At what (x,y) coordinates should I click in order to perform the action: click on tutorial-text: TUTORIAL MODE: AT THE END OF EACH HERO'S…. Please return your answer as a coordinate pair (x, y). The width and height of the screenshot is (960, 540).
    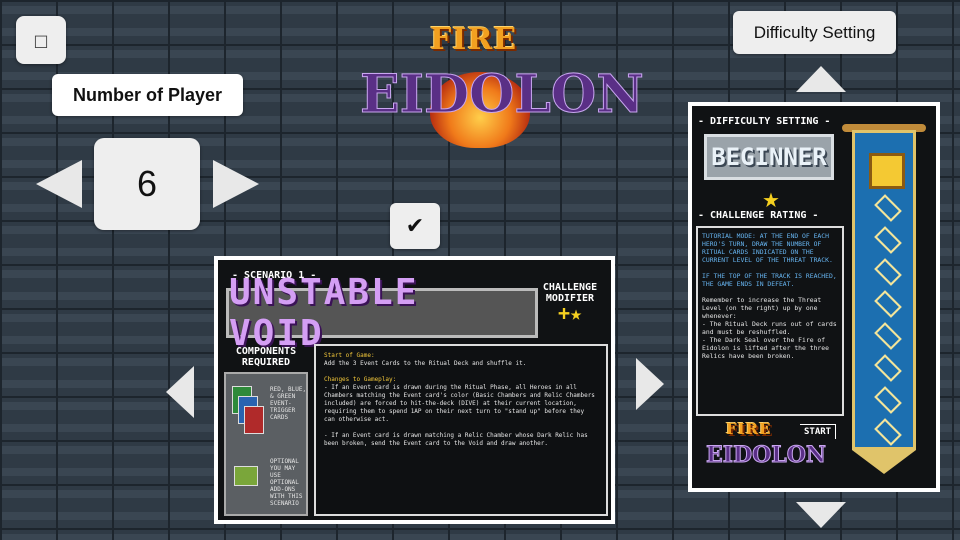
    Looking at the image, I should click on (767, 248).